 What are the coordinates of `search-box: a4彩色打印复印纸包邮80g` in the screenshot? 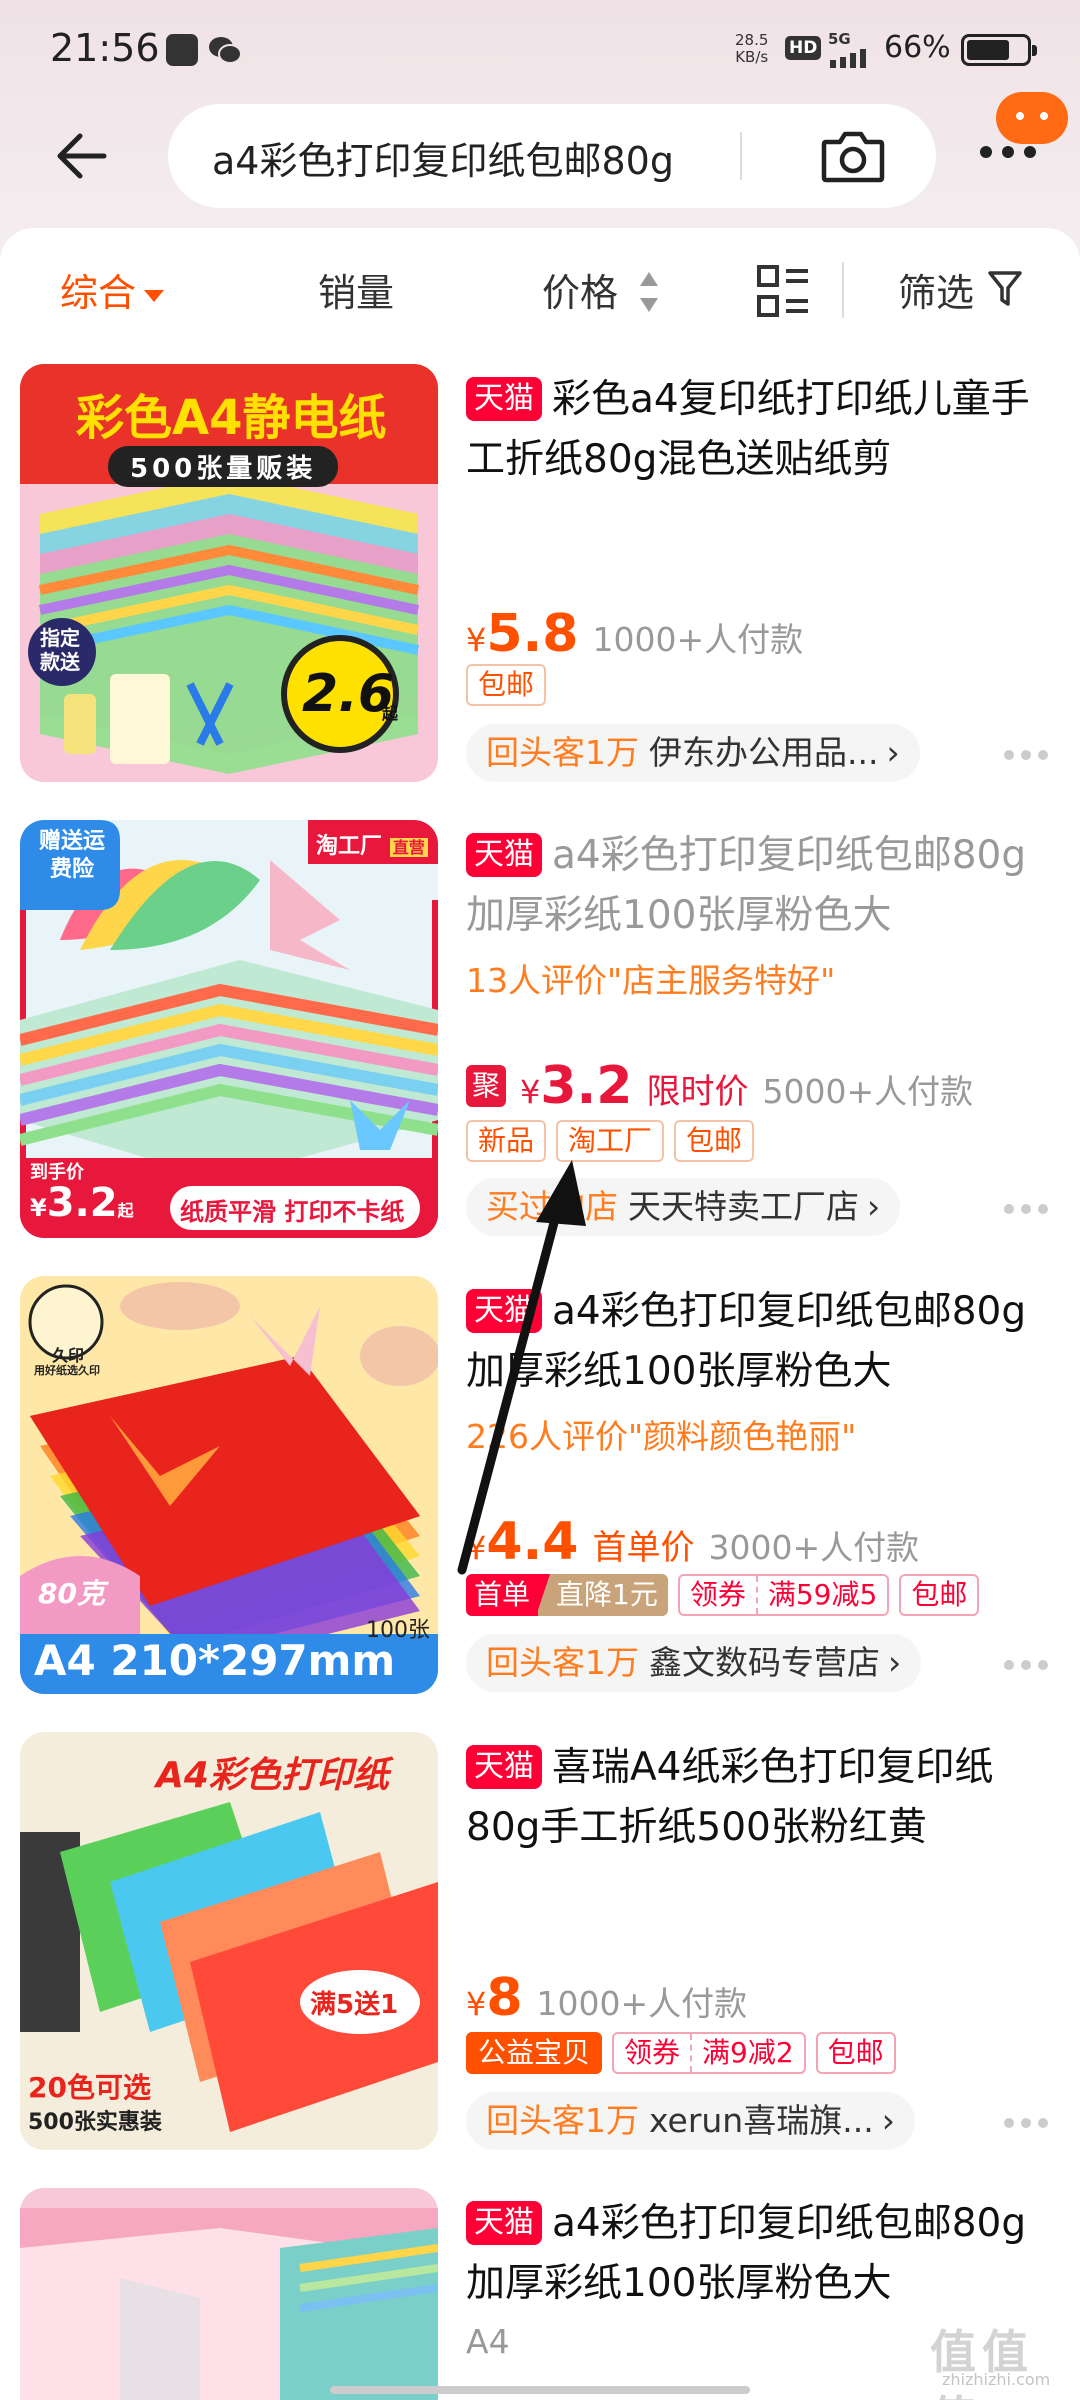 It's located at (552, 156).